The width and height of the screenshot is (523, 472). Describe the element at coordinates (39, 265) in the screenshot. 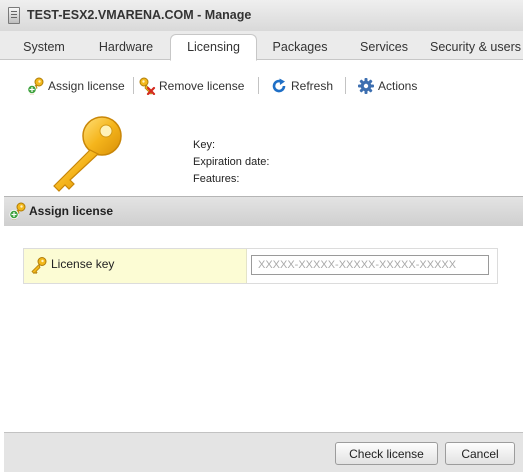

I see `key-icon` at that location.